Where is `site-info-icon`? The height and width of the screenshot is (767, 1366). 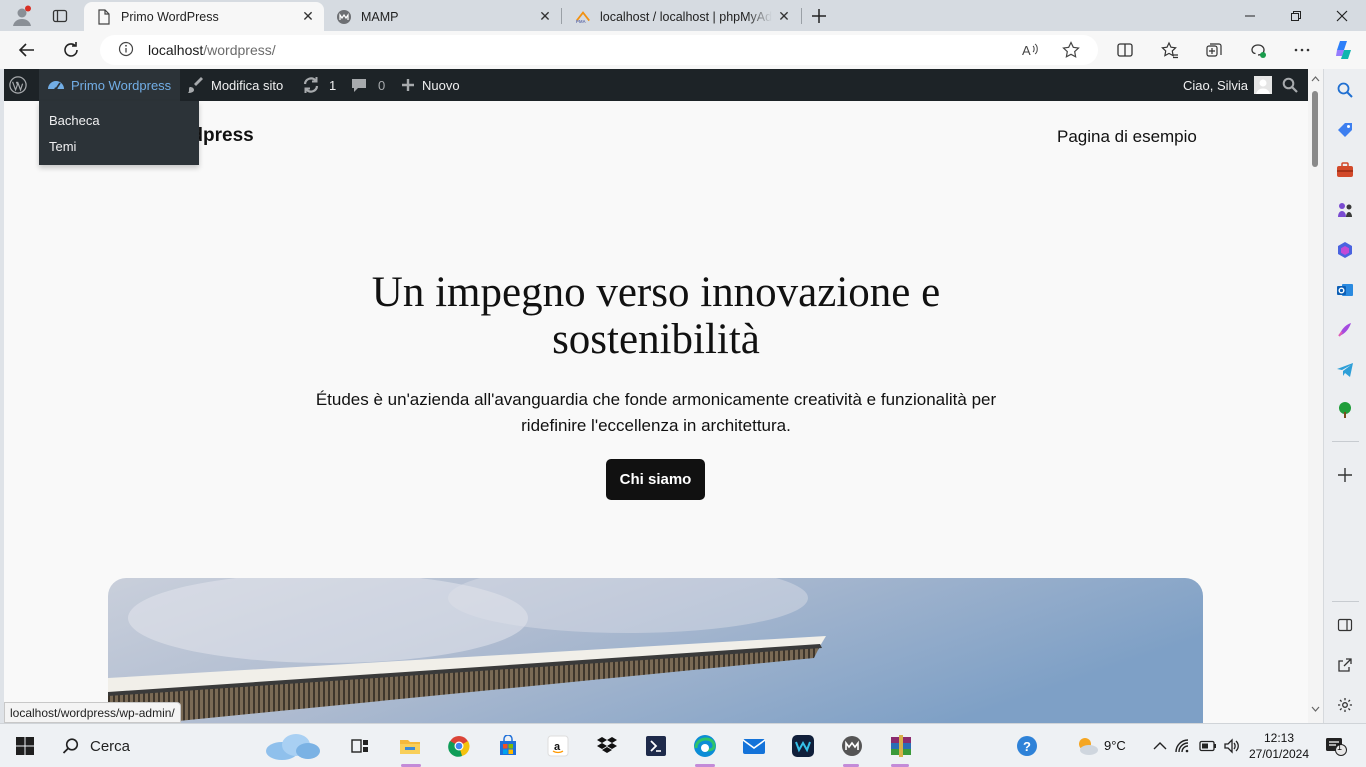
site-info-icon is located at coordinates (126, 50).